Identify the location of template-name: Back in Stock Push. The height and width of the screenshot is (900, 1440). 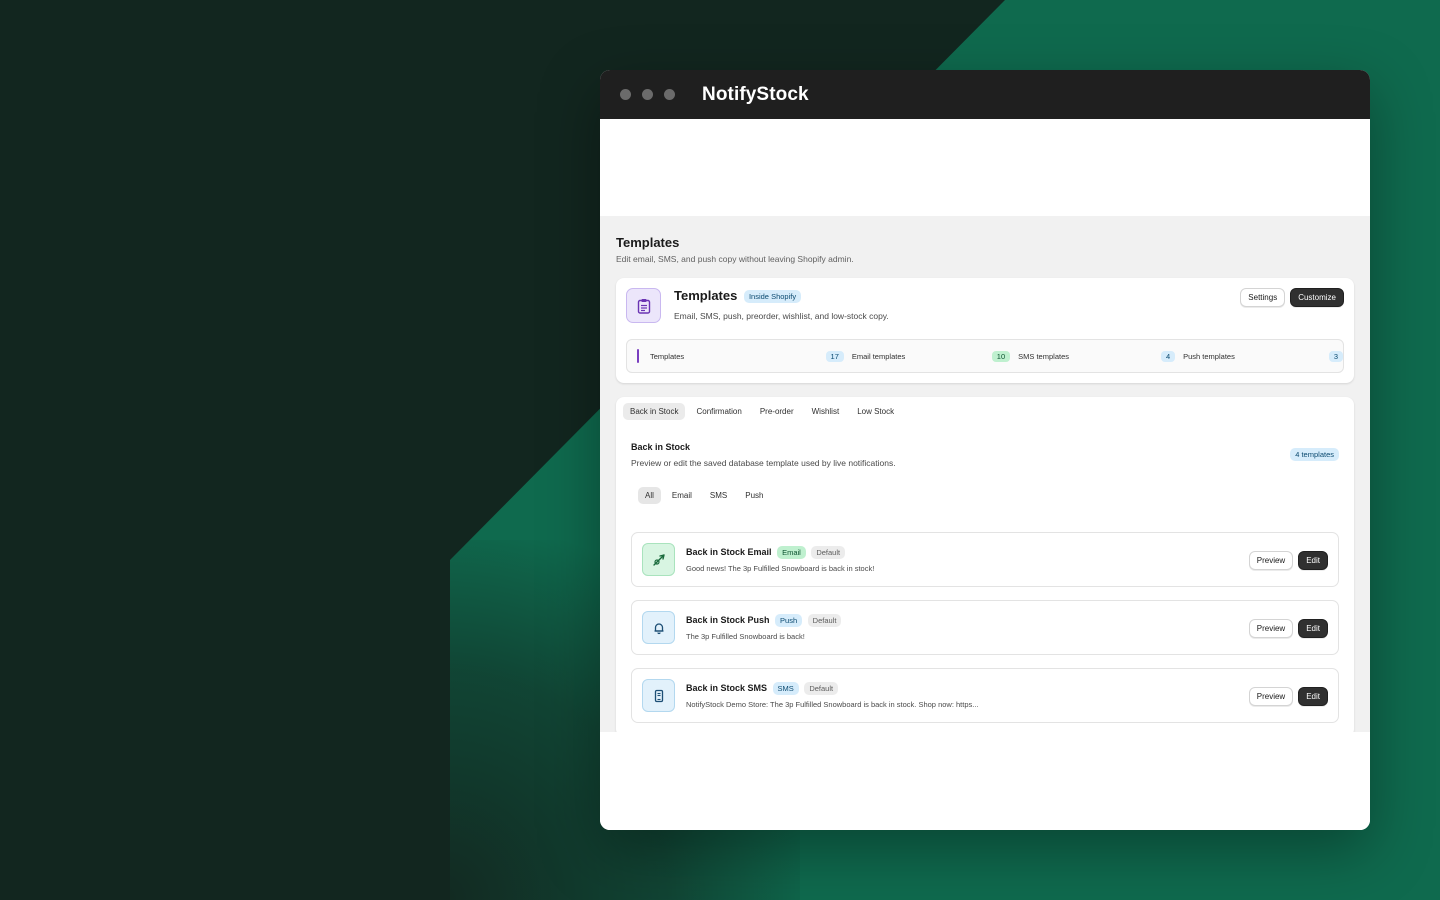
(728, 619).